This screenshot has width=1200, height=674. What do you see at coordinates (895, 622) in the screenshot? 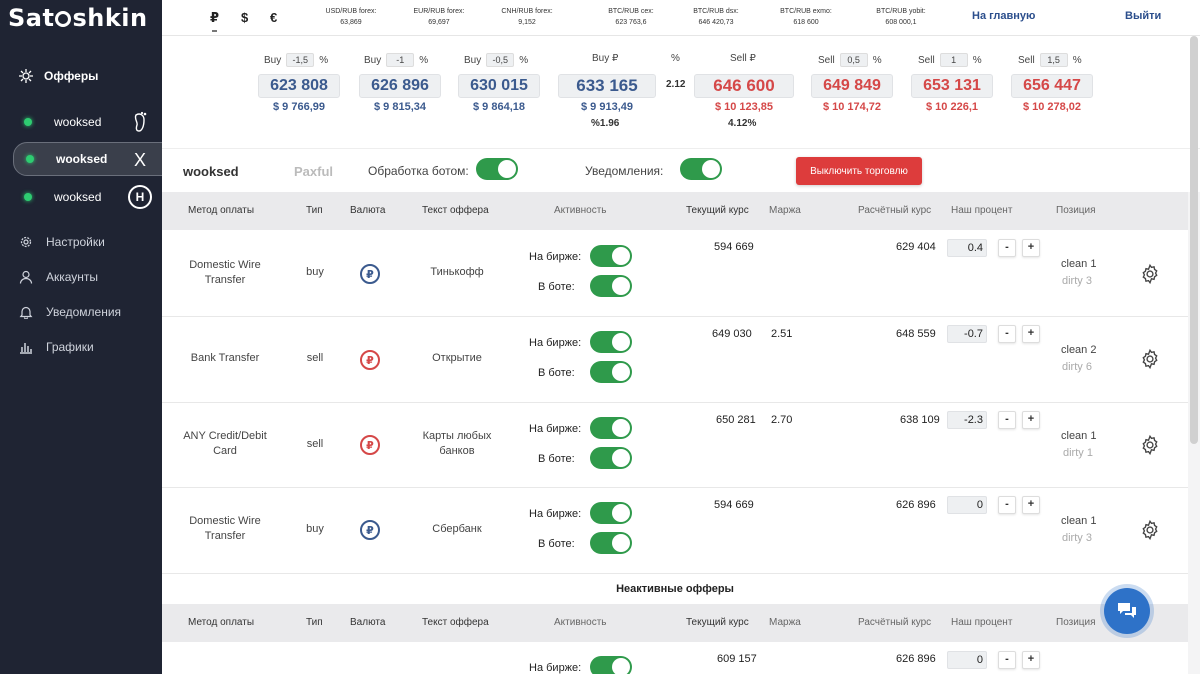
I see `header-calc-rate: Расчётный курс` at bounding box center [895, 622].